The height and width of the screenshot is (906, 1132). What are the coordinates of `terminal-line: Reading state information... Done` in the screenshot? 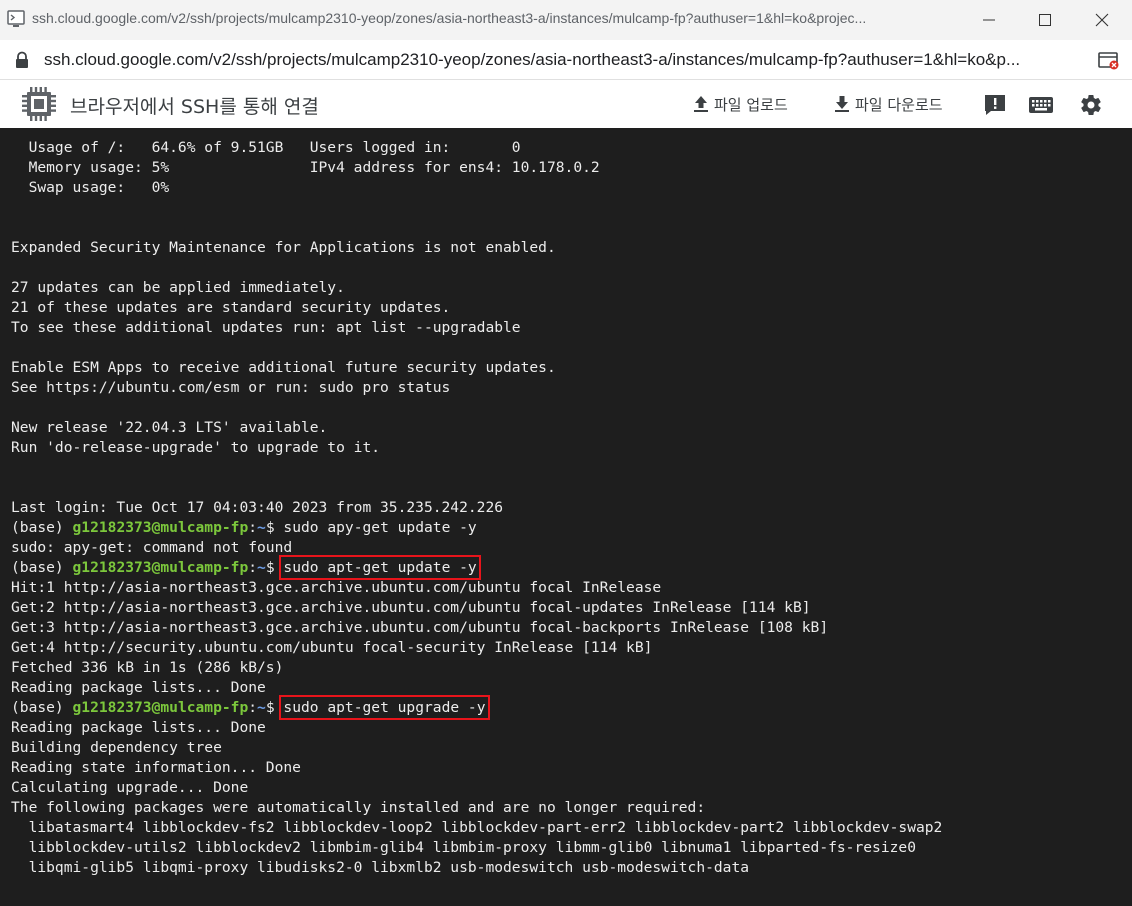 It's located at (156, 767).